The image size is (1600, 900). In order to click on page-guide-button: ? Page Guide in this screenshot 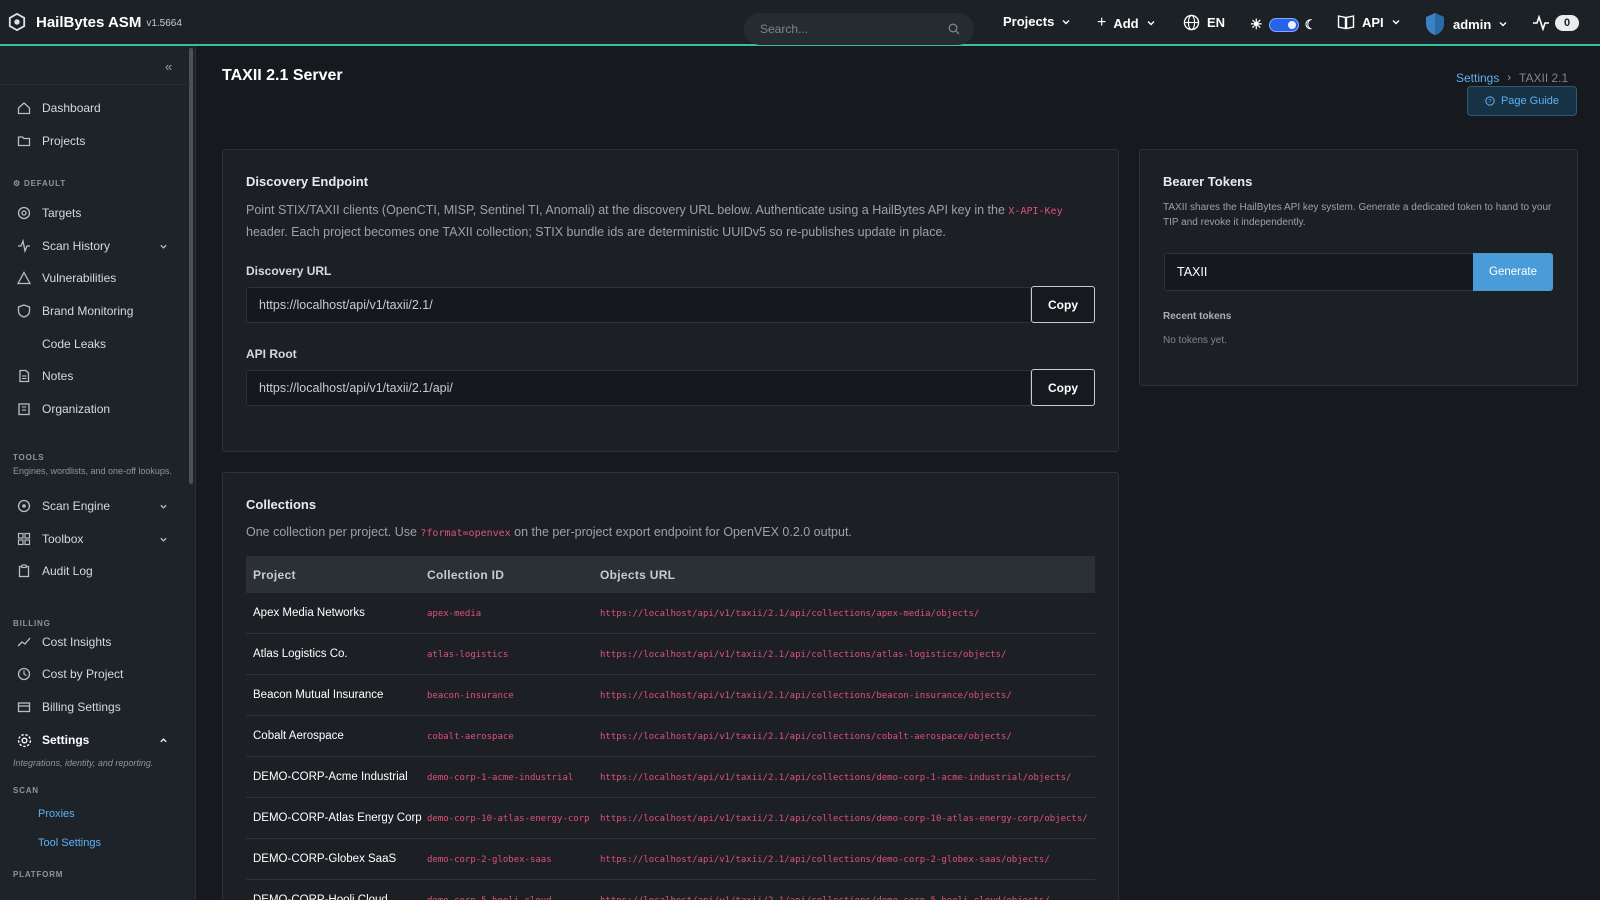, I will do `click(1522, 101)`.